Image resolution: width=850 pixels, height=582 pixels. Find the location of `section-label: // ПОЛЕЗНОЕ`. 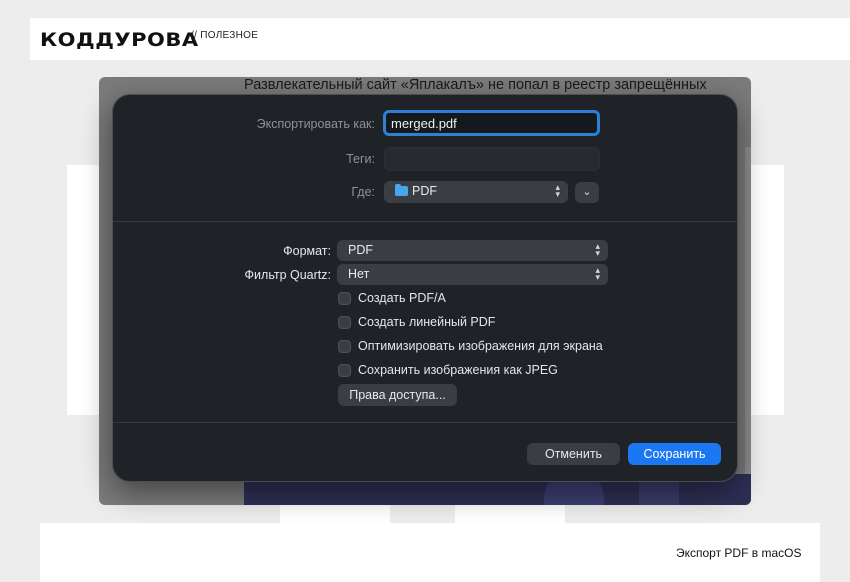

section-label: // ПОЛЕЗНОЕ is located at coordinates (224, 35).